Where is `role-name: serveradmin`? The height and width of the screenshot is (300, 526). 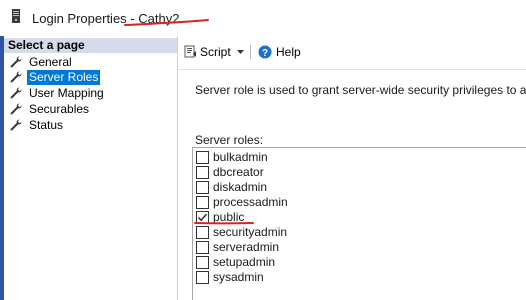 role-name: serveradmin is located at coordinates (246, 247).